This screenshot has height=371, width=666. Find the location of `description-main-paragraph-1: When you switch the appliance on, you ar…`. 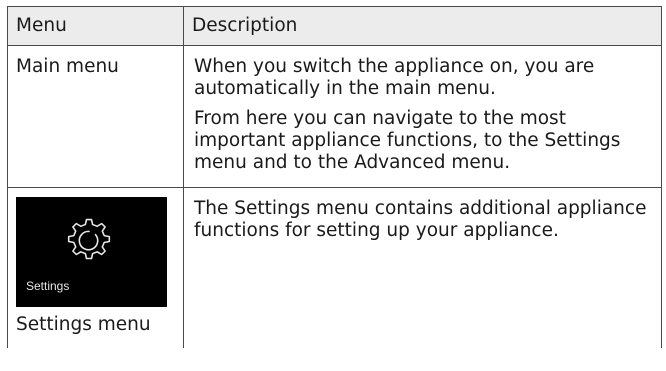

description-main-paragraph-1: When you switch the appliance on, you ar… is located at coordinates (394, 77).